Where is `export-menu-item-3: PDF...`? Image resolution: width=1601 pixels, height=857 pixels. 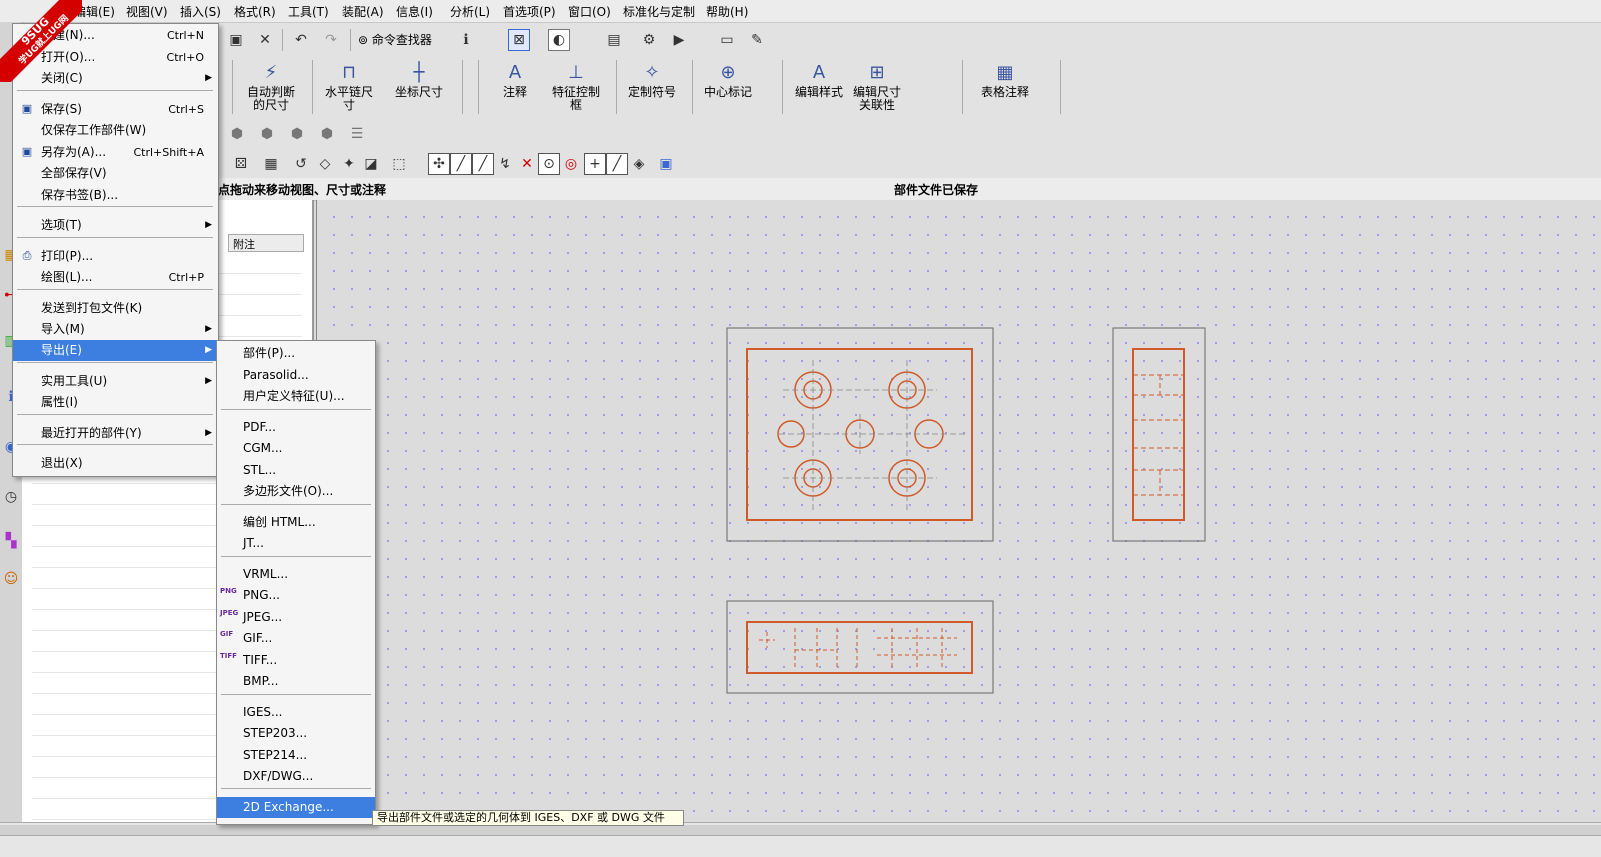
export-menu-item-3: PDF... is located at coordinates (296, 427).